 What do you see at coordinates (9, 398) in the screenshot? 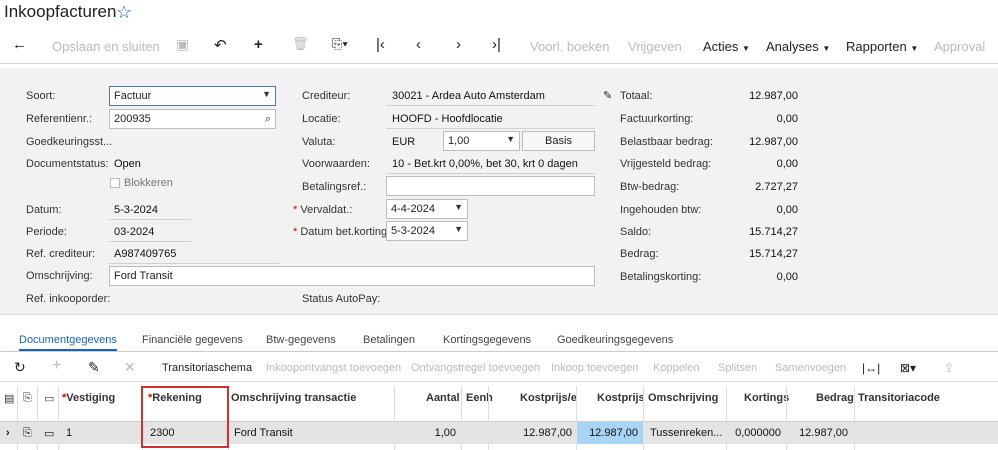
I see `grid-settings-icon: ▤` at bounding box center [9, 398].